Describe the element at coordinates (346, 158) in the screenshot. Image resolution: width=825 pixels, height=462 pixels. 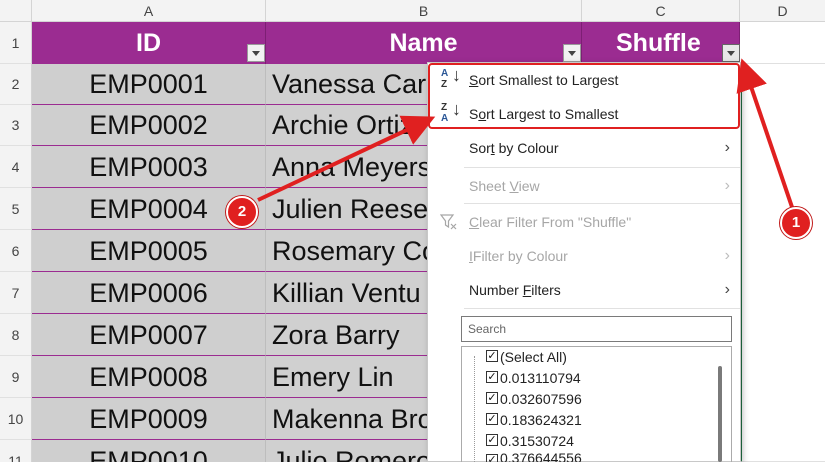
I see `arrow-to-sort-options` at that location.